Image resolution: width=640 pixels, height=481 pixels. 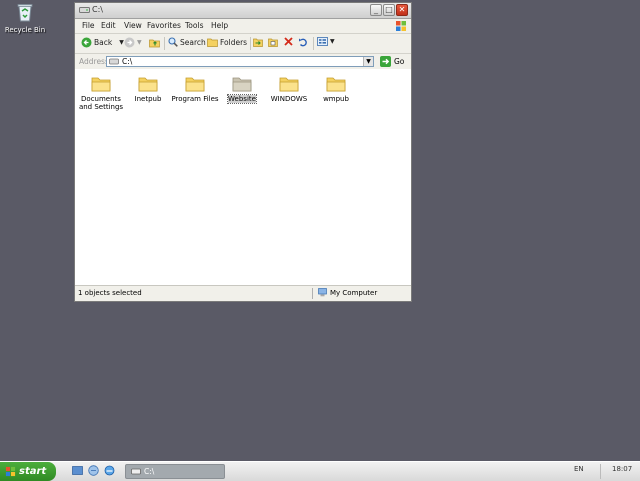 I want to click on status-selection-text: 1 objects selected, so click(x=110, y=293).